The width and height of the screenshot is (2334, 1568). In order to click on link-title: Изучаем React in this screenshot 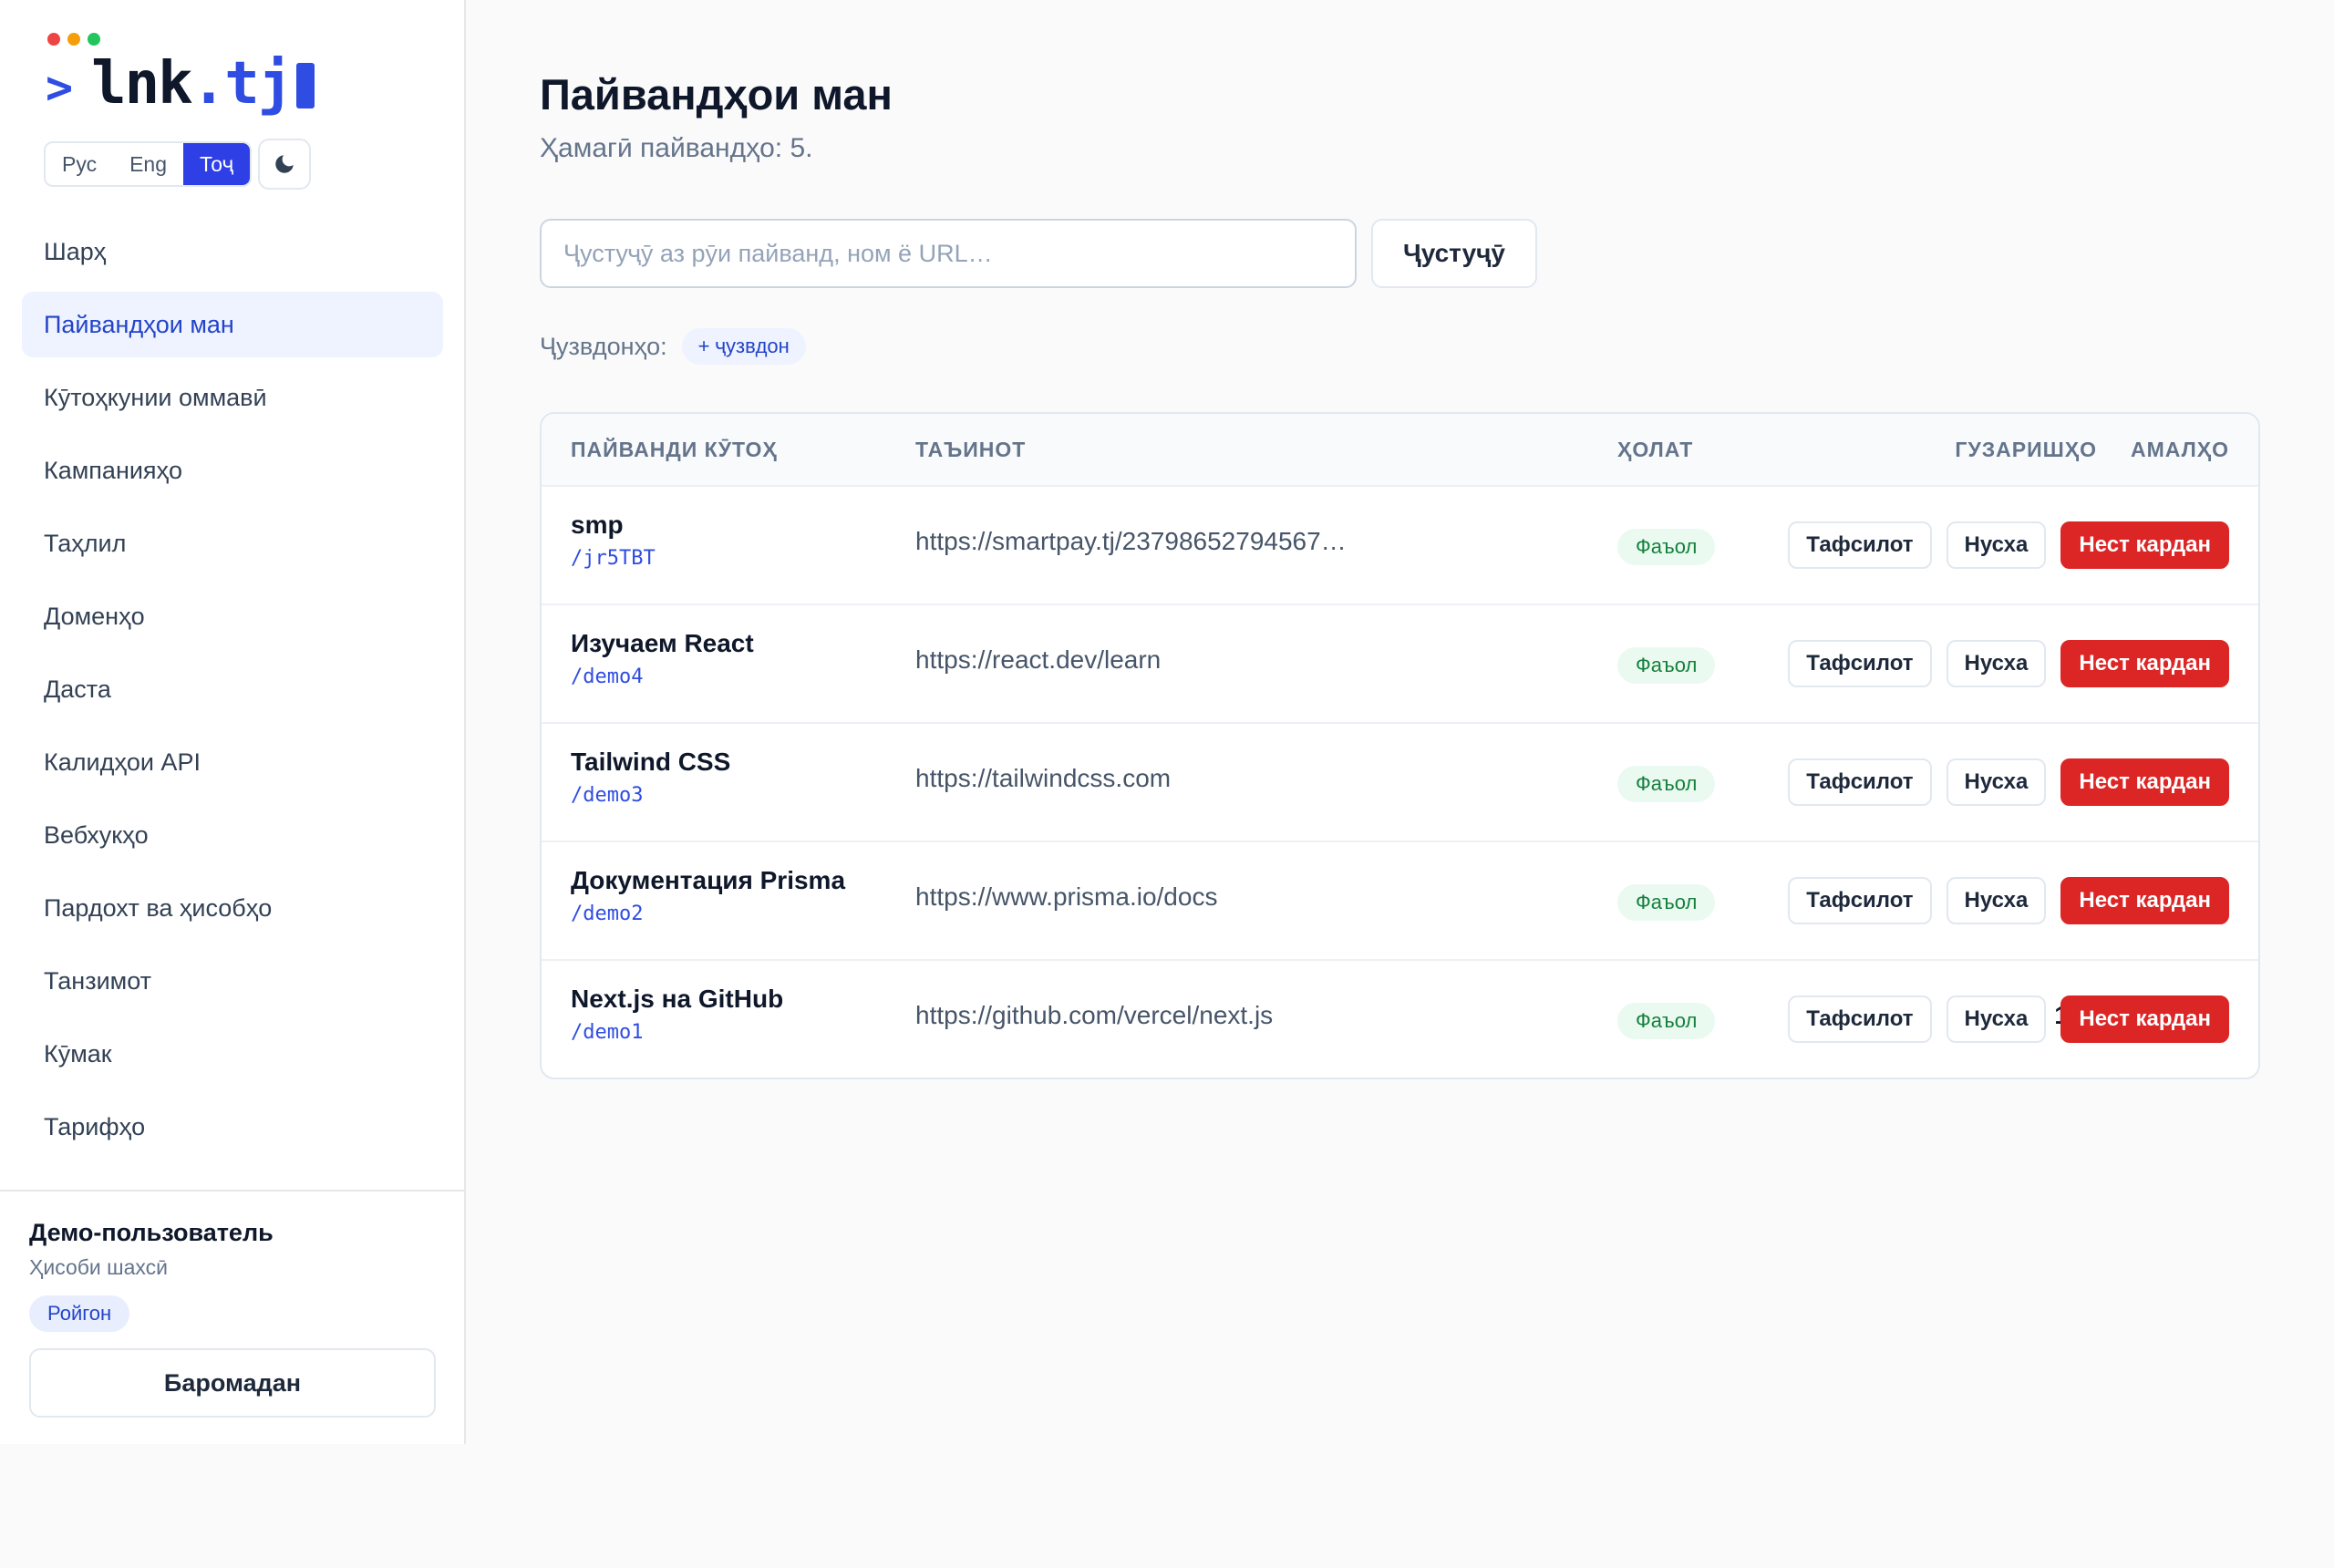, I will do `click(662, 643)`.